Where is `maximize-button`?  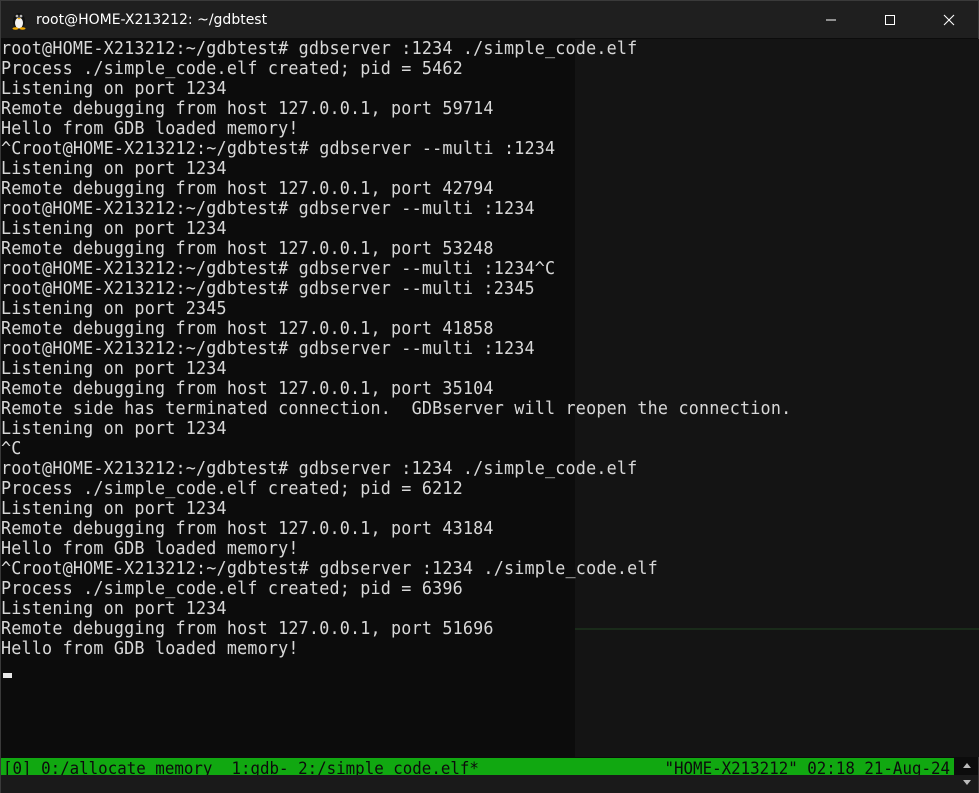 maximize-button is located at coordinates (889, 19).